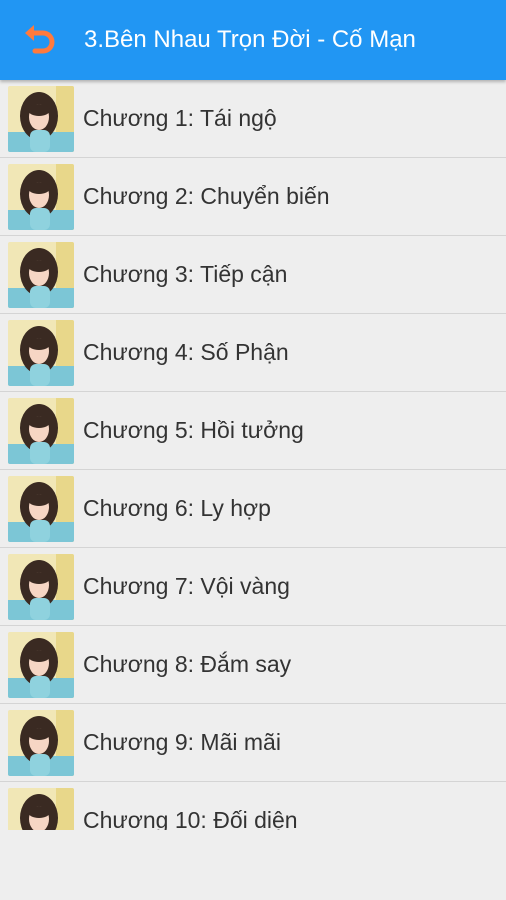 The image size is (506, 900). I want to click on chapter-label: Chương 9: Mãi mãi, so click(182, 742).